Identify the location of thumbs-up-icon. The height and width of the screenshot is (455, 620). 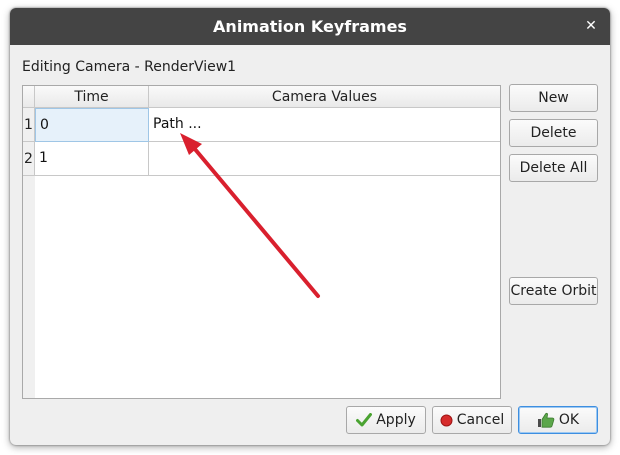
(546, 420).